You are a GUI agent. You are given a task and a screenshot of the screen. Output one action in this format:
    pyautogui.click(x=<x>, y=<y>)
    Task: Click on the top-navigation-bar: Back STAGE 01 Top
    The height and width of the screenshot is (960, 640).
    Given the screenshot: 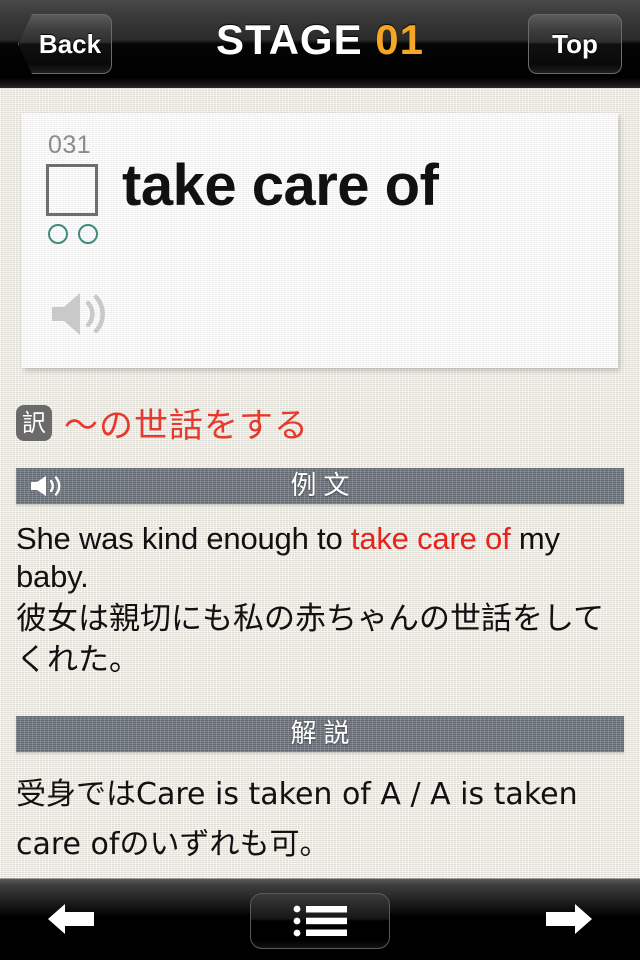 What is the action you would take?
    pyautogui.click(x=320, y=44)
    